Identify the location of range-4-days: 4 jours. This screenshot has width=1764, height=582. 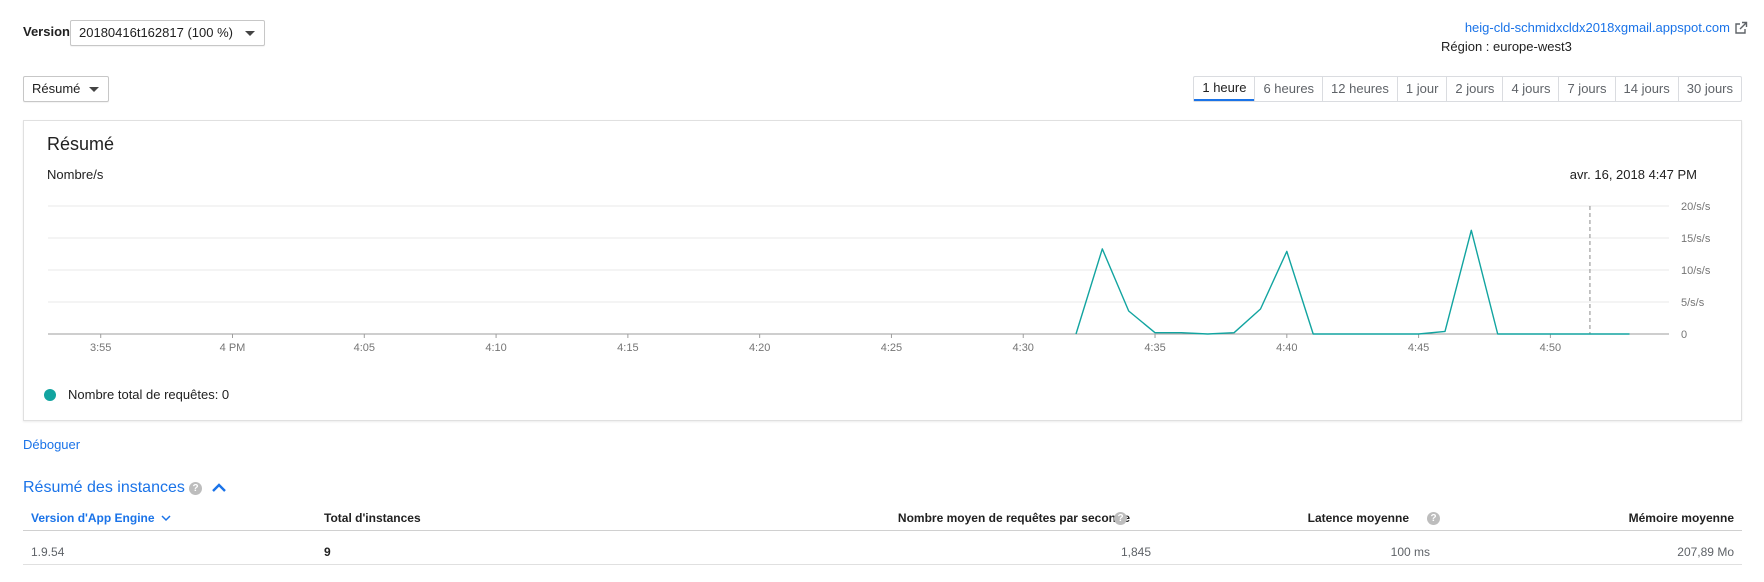
(1530, 89).